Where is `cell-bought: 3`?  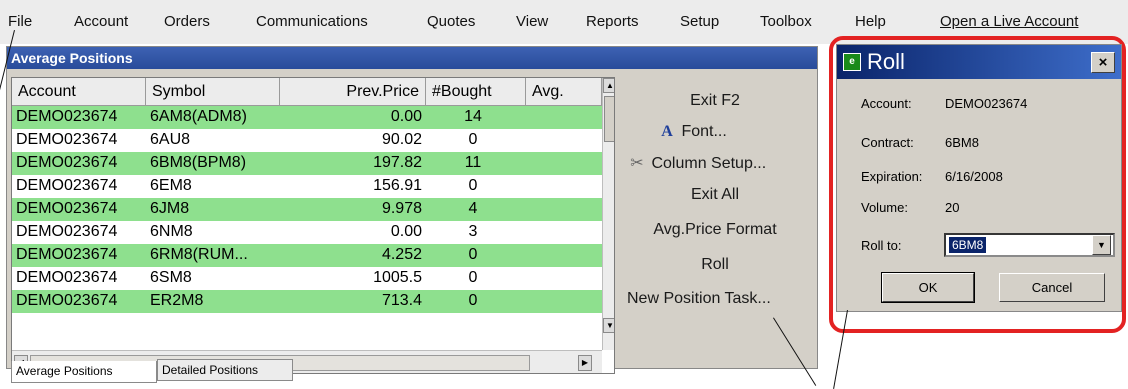 cell-bought: 3 is located at coordinates (473, 231).